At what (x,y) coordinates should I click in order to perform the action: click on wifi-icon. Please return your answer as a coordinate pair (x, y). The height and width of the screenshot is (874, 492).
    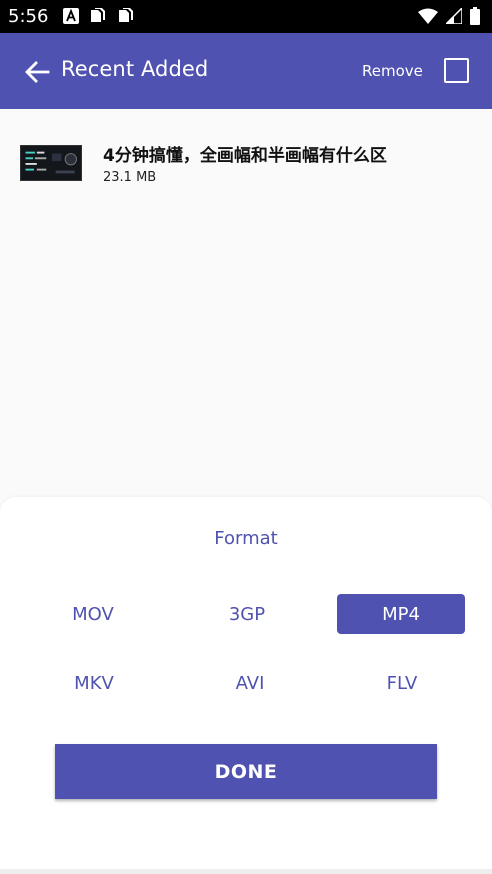
    Looking at the image, I should click on (428, 16).